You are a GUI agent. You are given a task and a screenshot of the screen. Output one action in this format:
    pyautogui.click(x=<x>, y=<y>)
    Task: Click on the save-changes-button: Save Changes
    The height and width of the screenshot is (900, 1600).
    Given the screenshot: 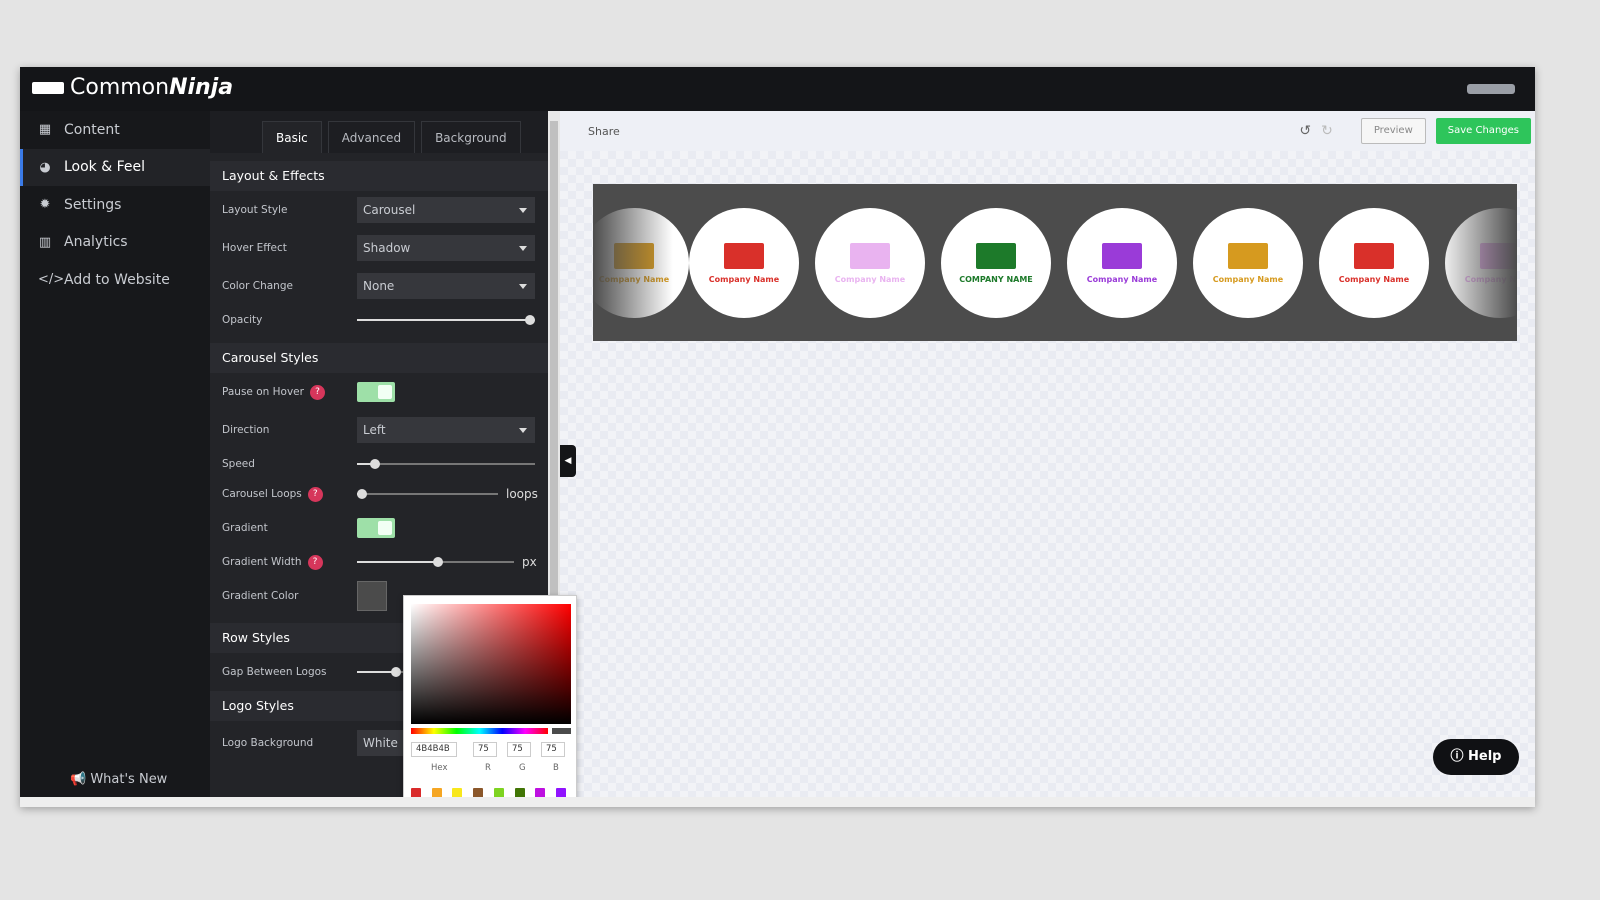 What is the action you would take?
    pyautogui.click(x=1483, y=131)
    